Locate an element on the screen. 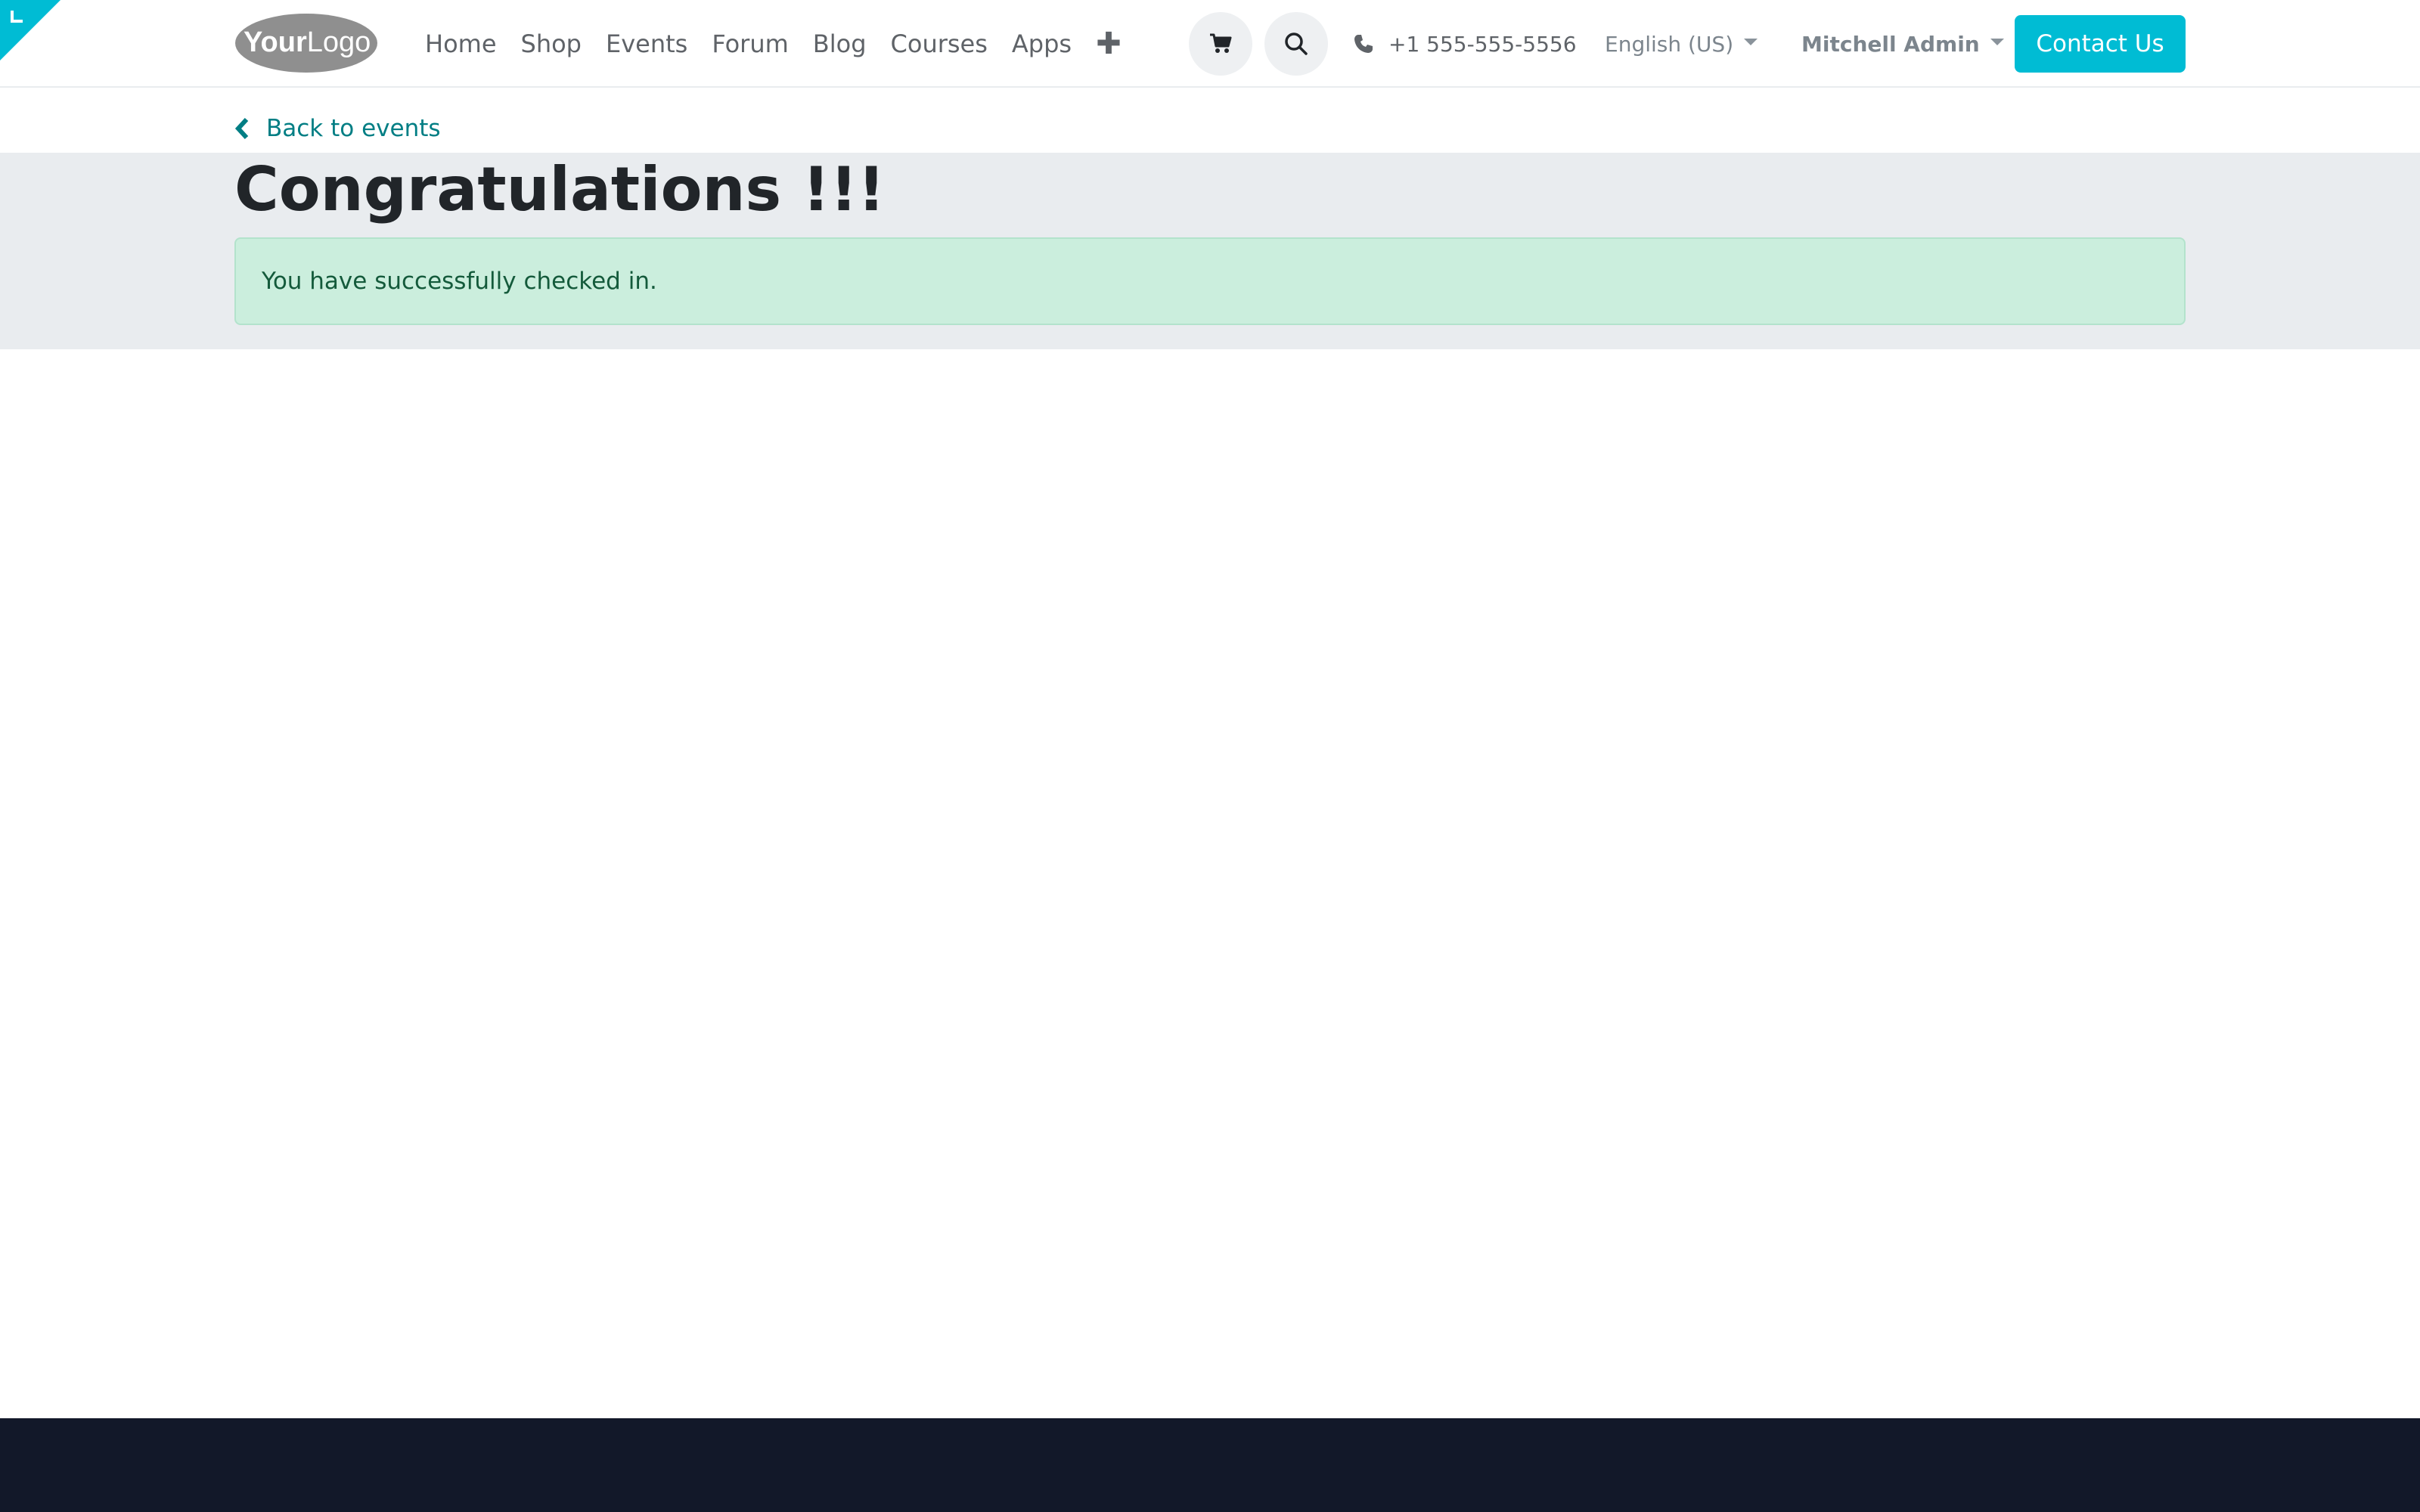 The width and height of the screenshot is (2420, 1512). success-alert: You have successfully checked in. is located at coordinates (1210, 281).